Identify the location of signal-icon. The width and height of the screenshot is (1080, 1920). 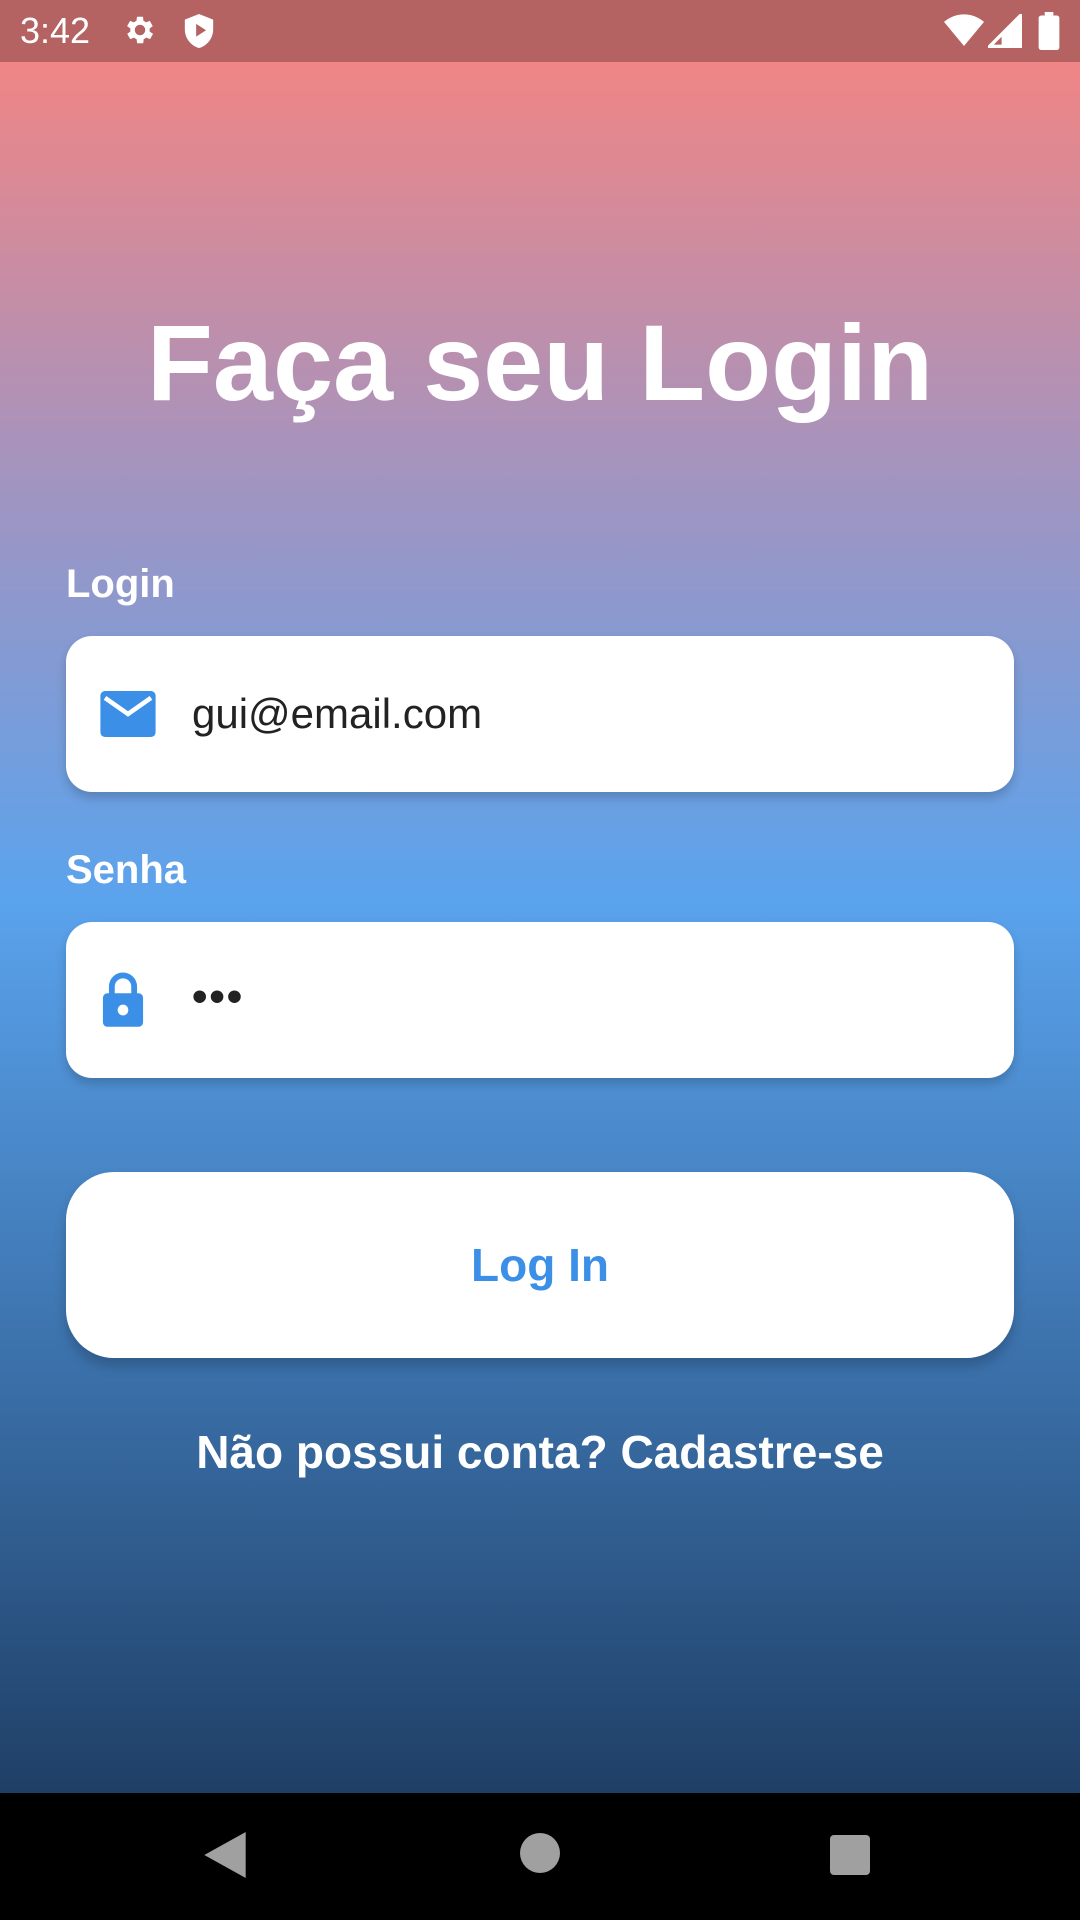
(1005, 31).